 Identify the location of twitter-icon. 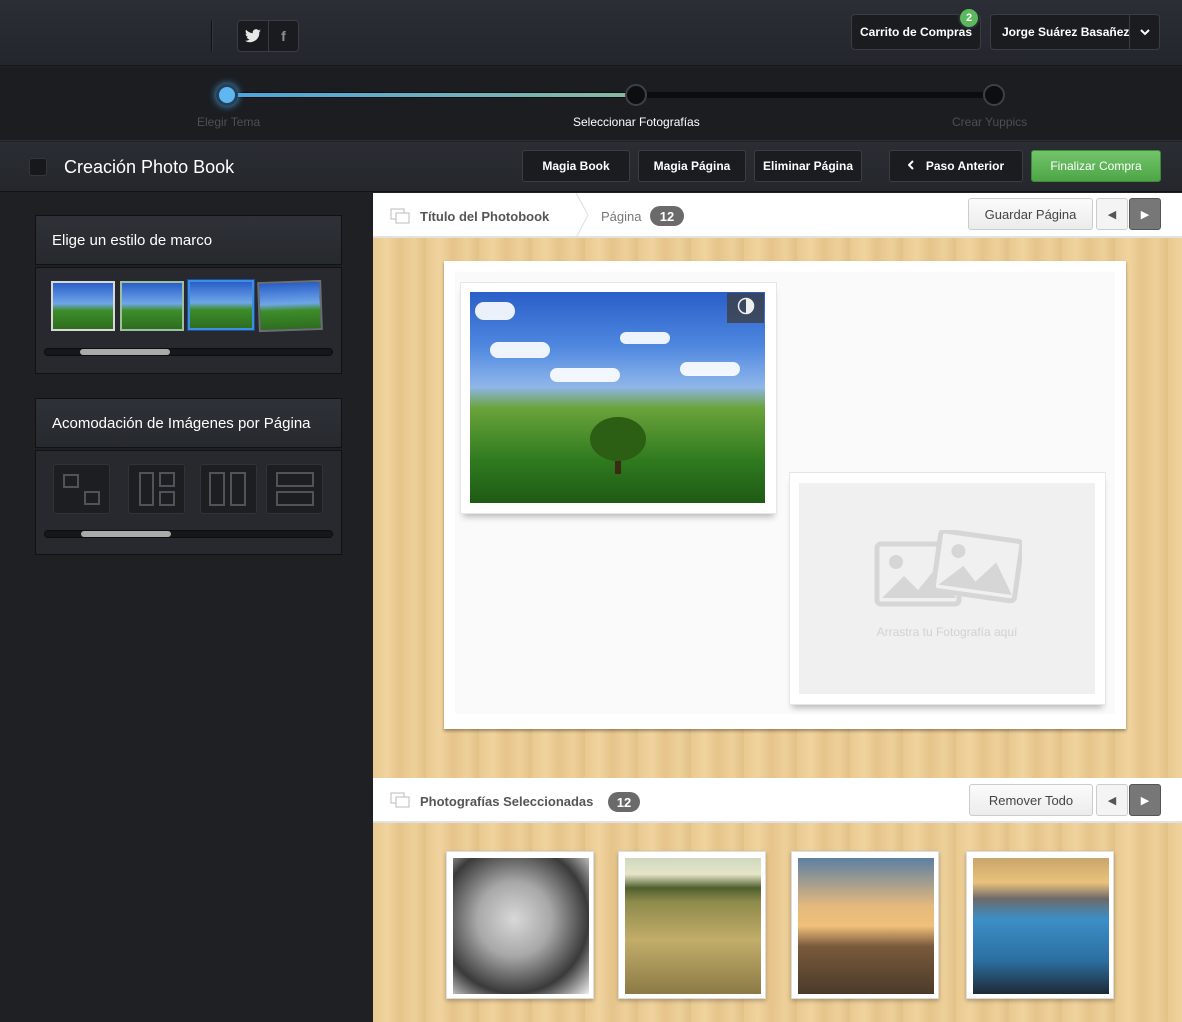
(253, 36).